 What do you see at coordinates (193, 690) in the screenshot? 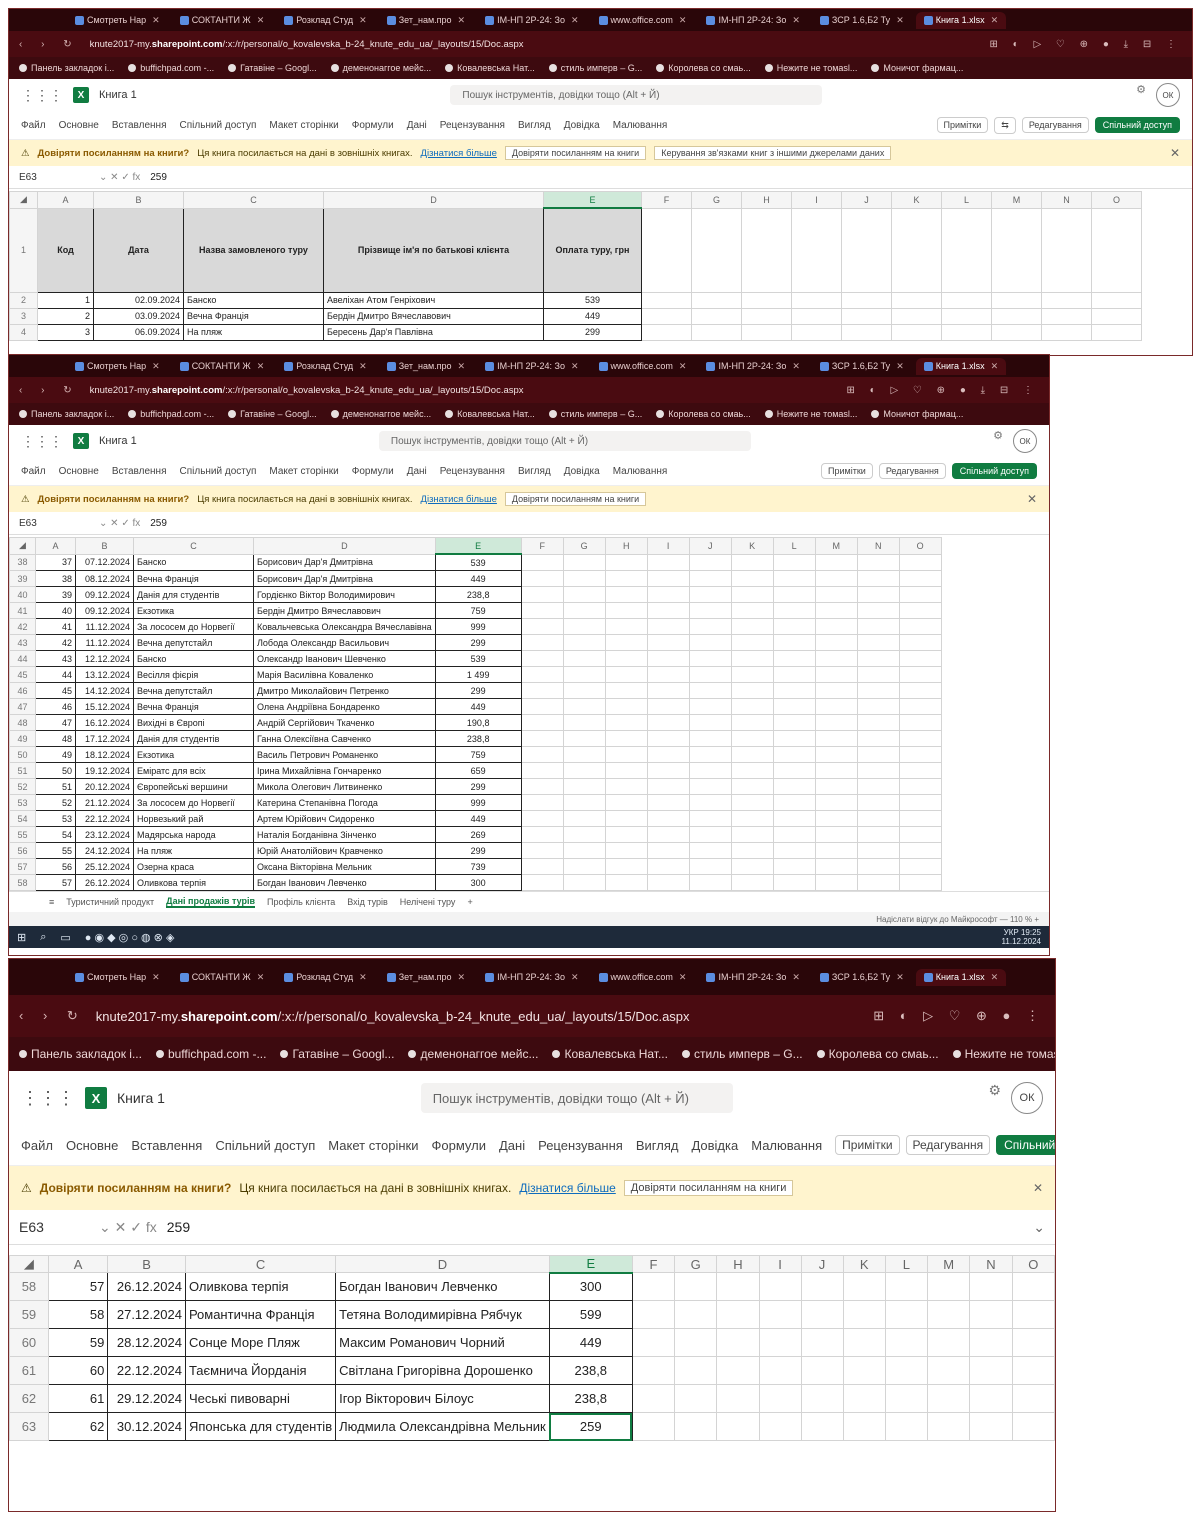
I see `cell-tour: Вечна депутстайл` at bounding box center [193, 690].